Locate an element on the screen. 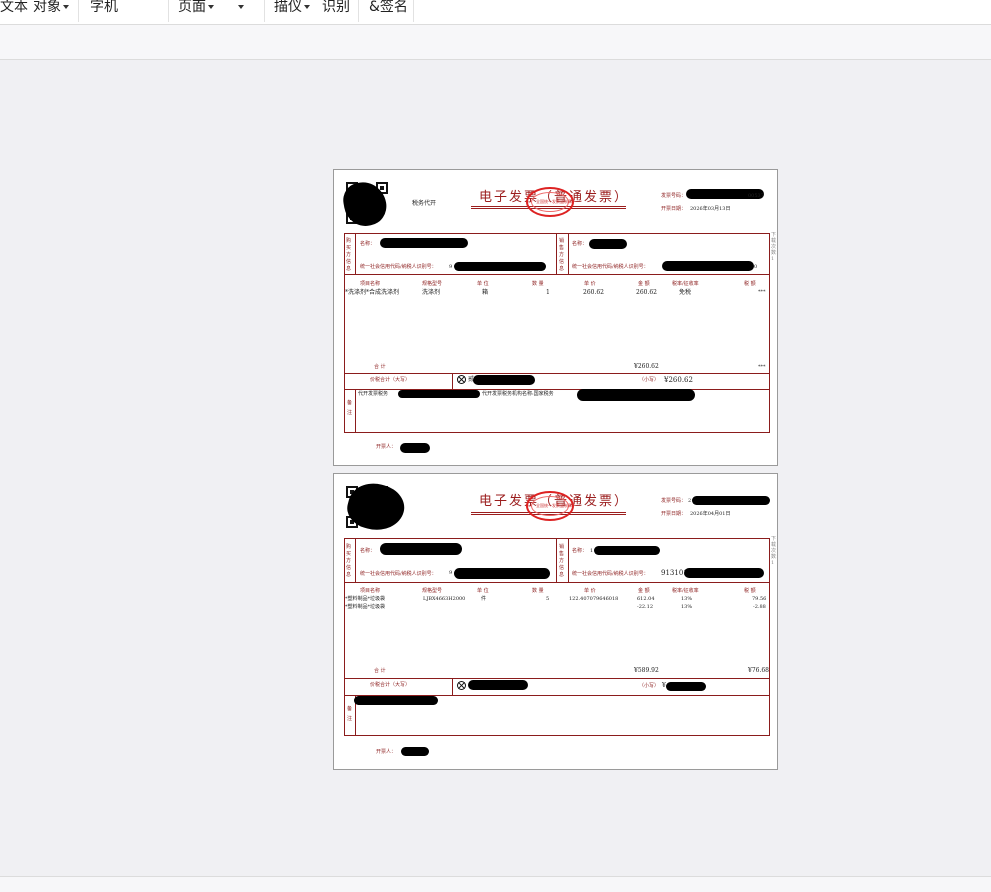 The image size is (991, 892). toolbar-object-button: 对象 is located at coordinates (51, 8).